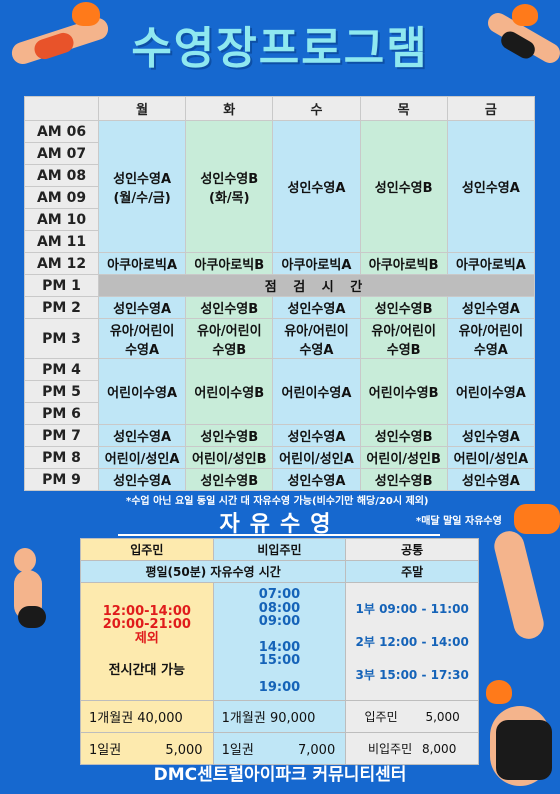 Image resolution: width=560 pixels, height=794 pixels. Describe the element at coordinates (147, 549) in the screenshot. I see `header-resident: 입주민` at that location.